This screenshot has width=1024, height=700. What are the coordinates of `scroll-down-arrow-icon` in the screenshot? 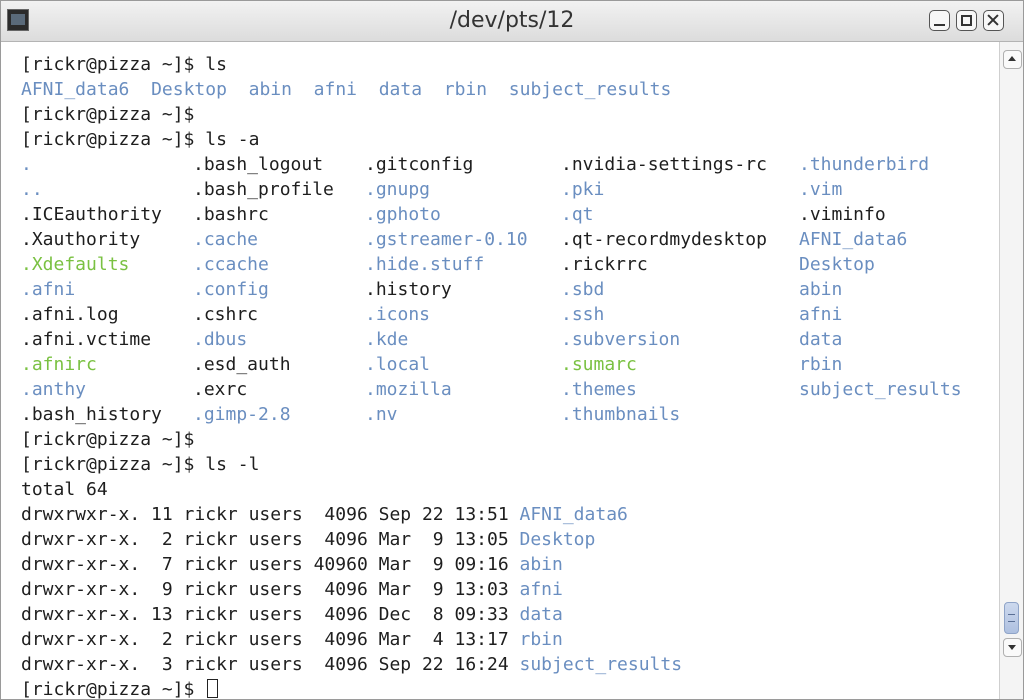 It's located at (1012, 647).